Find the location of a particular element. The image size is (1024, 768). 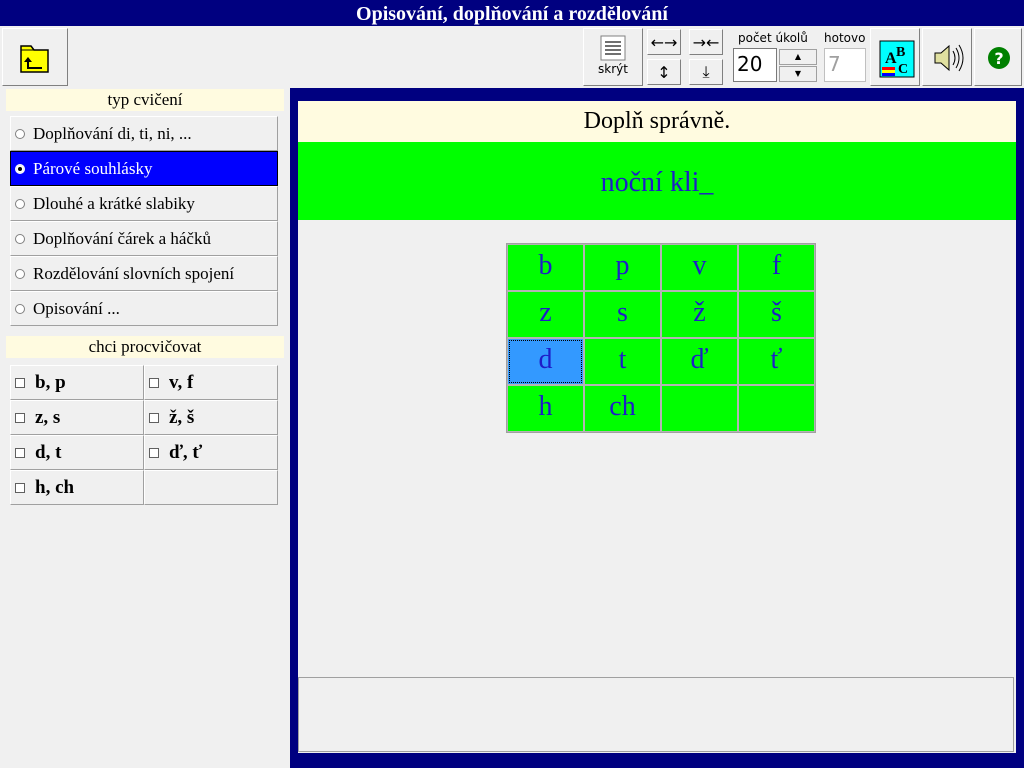

widen-icon: ←→ is located at coordinates (664, 42).